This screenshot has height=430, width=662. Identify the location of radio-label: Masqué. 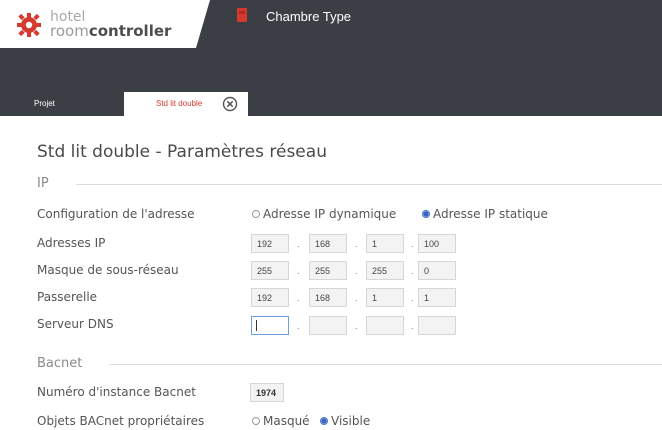
(286, 421).